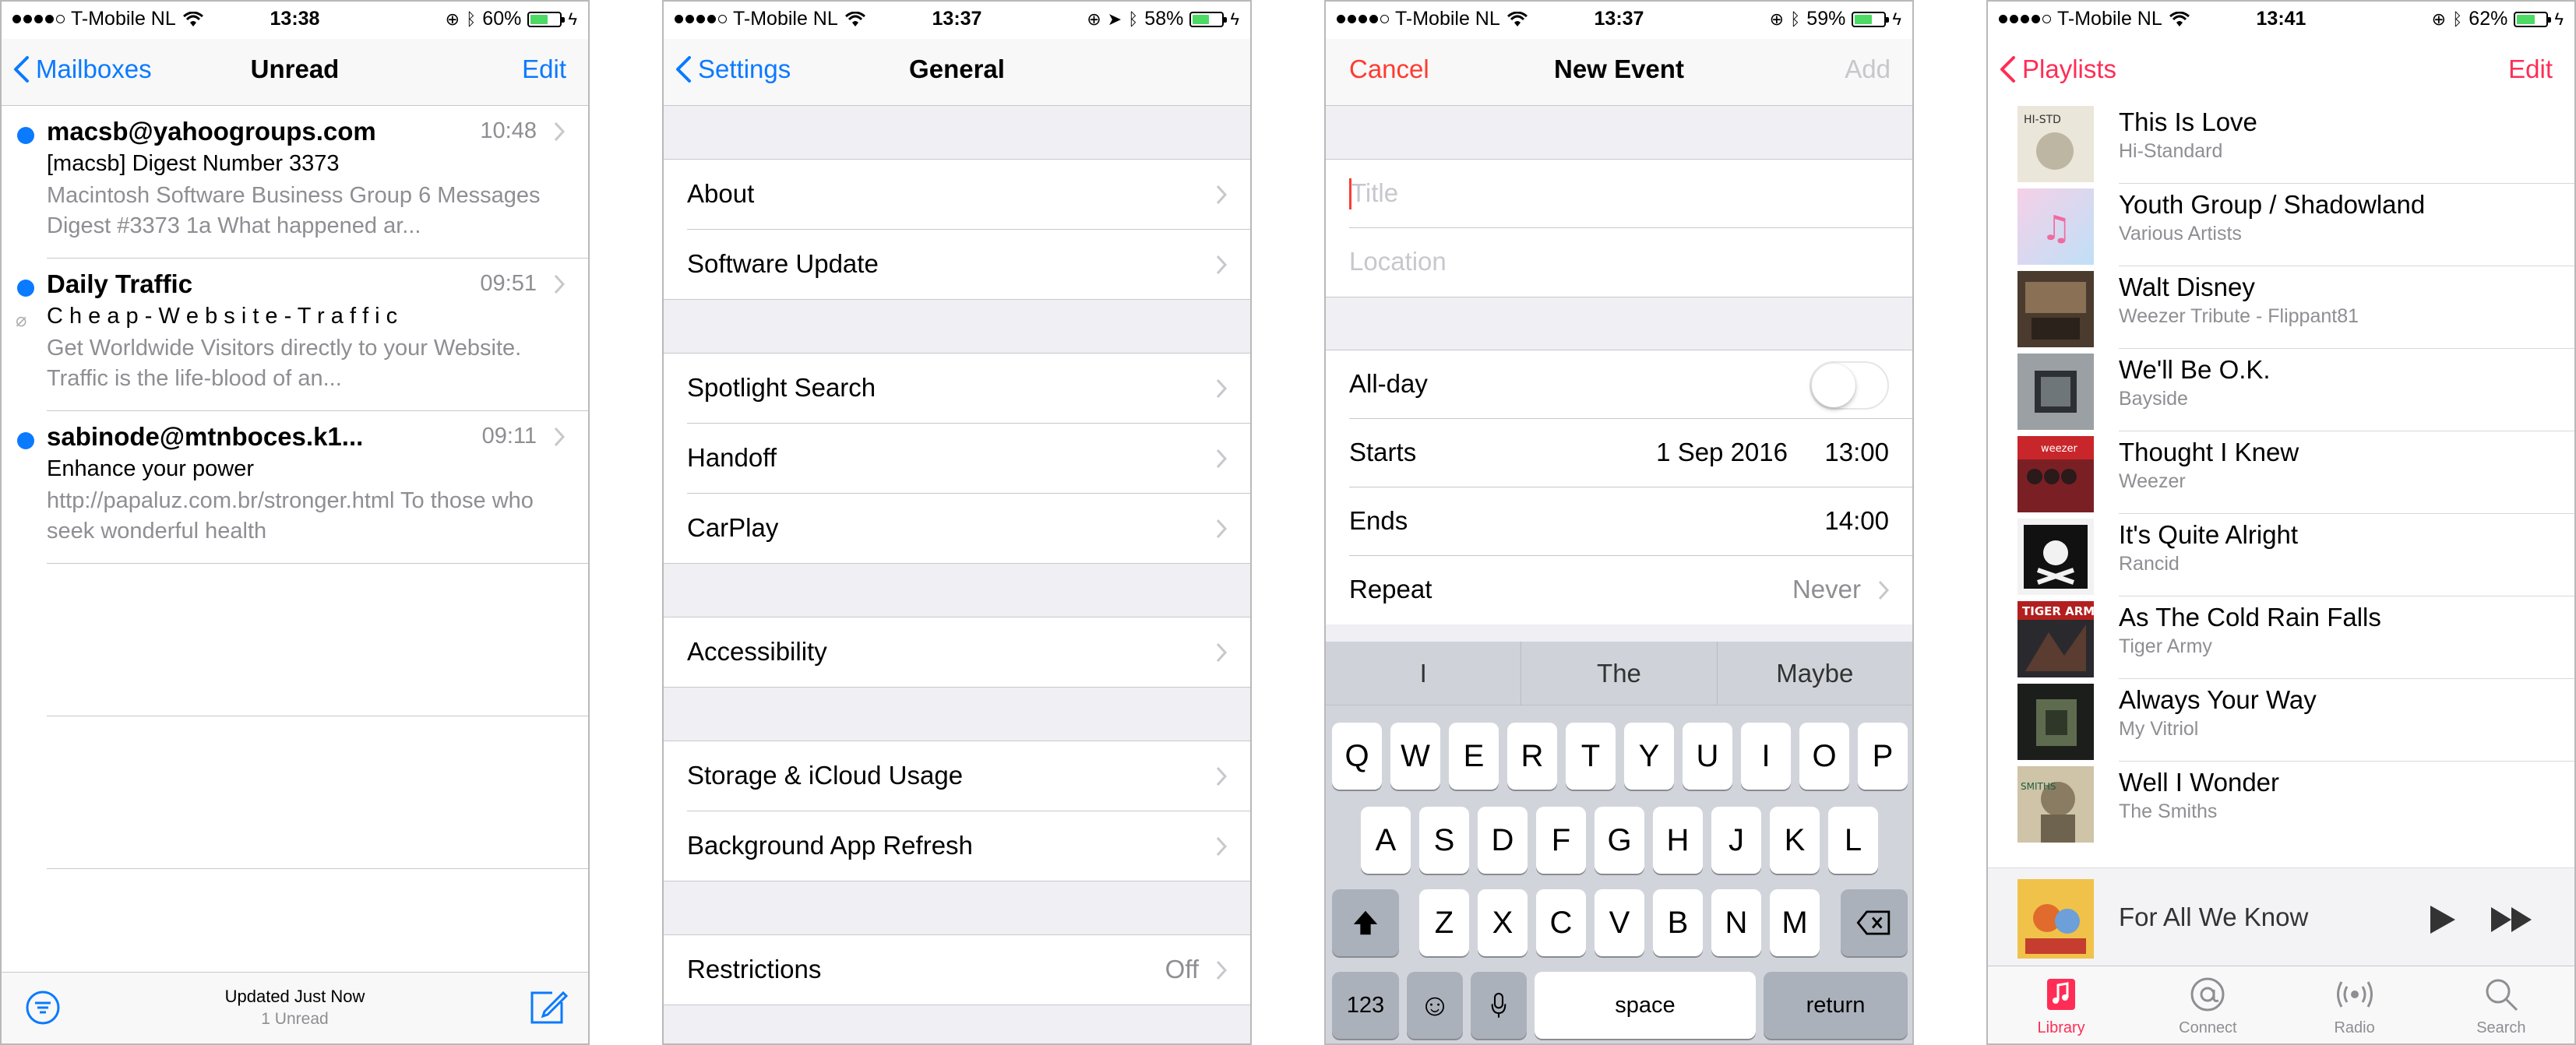  I want to click on key: F, so click(1561, 840).